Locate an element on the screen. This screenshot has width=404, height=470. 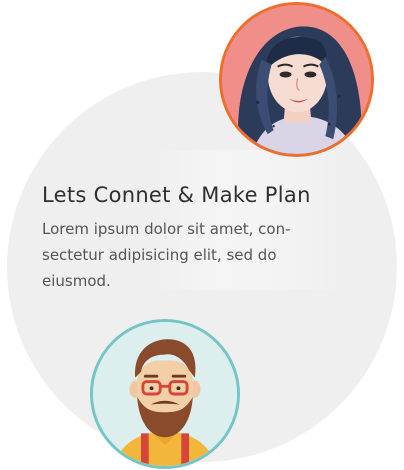
bearded-man-icon is located at coordinates (165, 394).